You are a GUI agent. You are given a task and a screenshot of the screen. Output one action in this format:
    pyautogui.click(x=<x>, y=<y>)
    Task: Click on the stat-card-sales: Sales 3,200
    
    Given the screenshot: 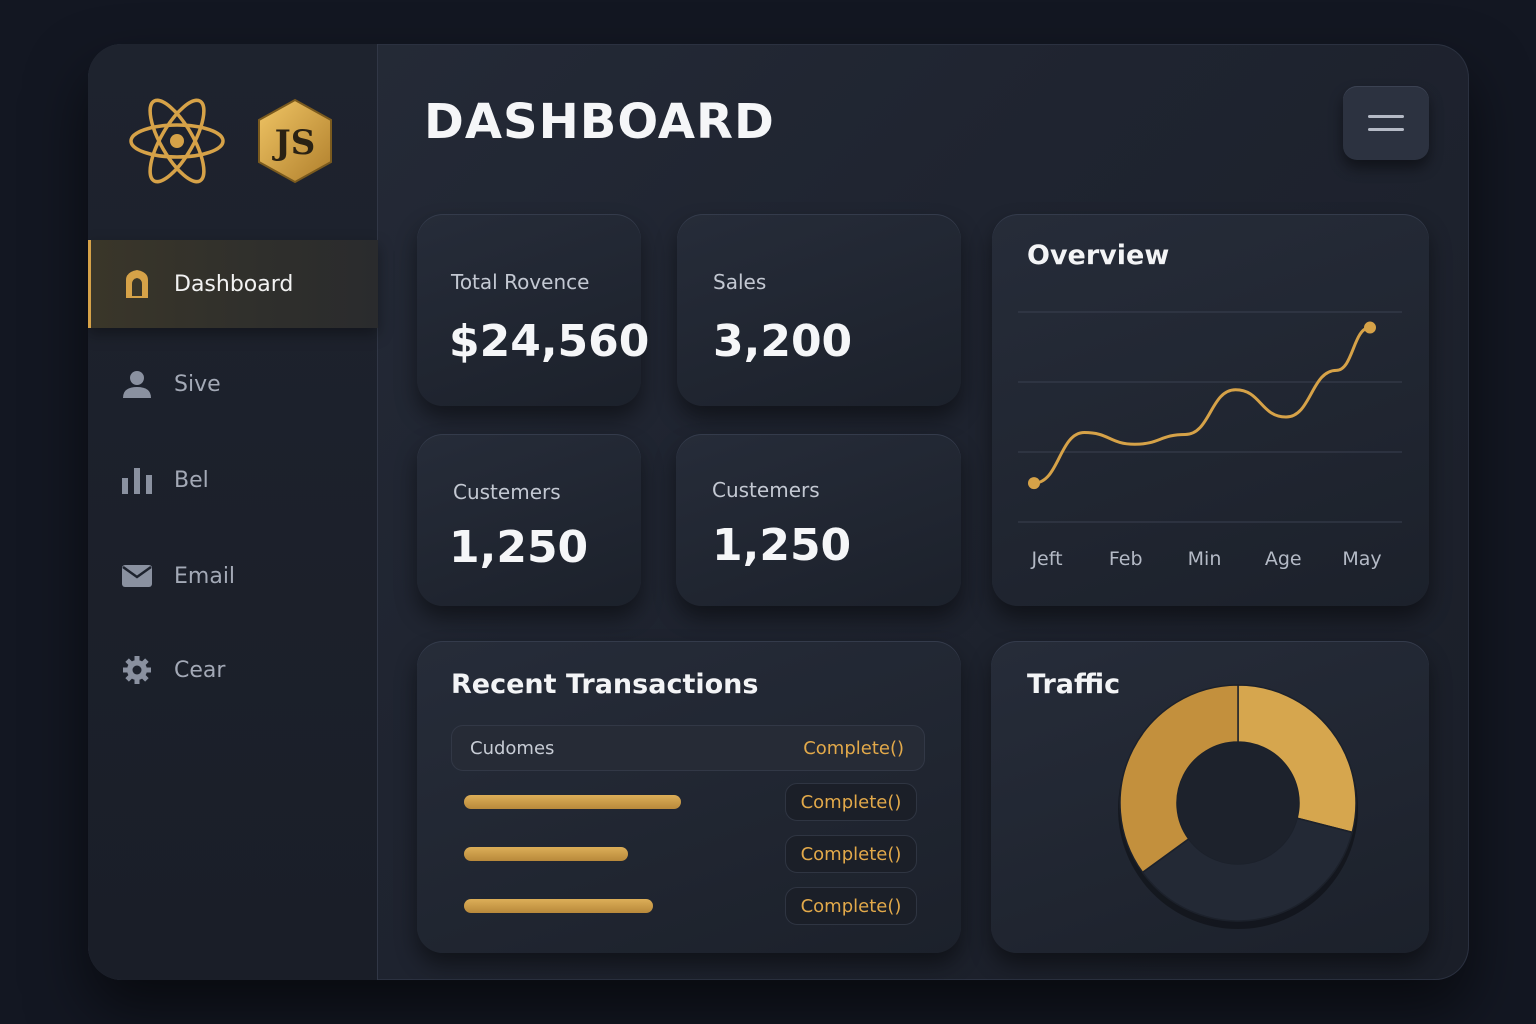 What is the action you would take?
    pyautogui.click(x=819, y=310)
    